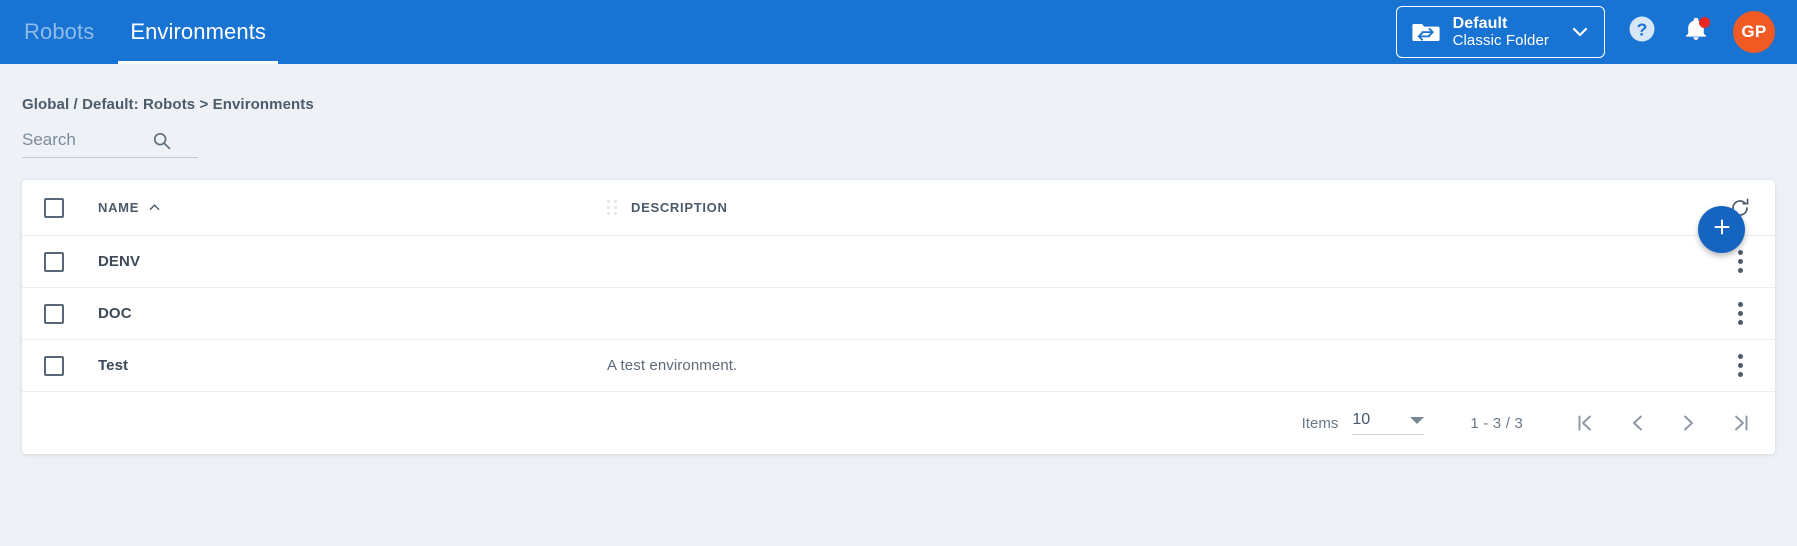 The image size is (1797, 546). What do you see at coordinates (1496, 423) in the screenshot?
I see `pagination-range: 1 - 3 / 3` at bounding box center [1496, 423].